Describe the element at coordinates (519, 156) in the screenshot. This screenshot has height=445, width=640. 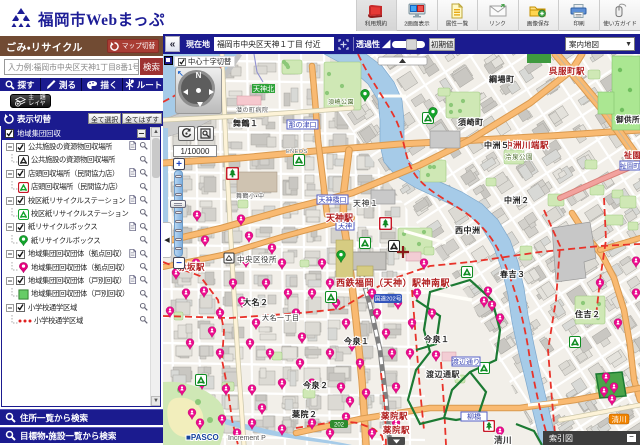
I see `svg-text: 冷泉公園` at that location.